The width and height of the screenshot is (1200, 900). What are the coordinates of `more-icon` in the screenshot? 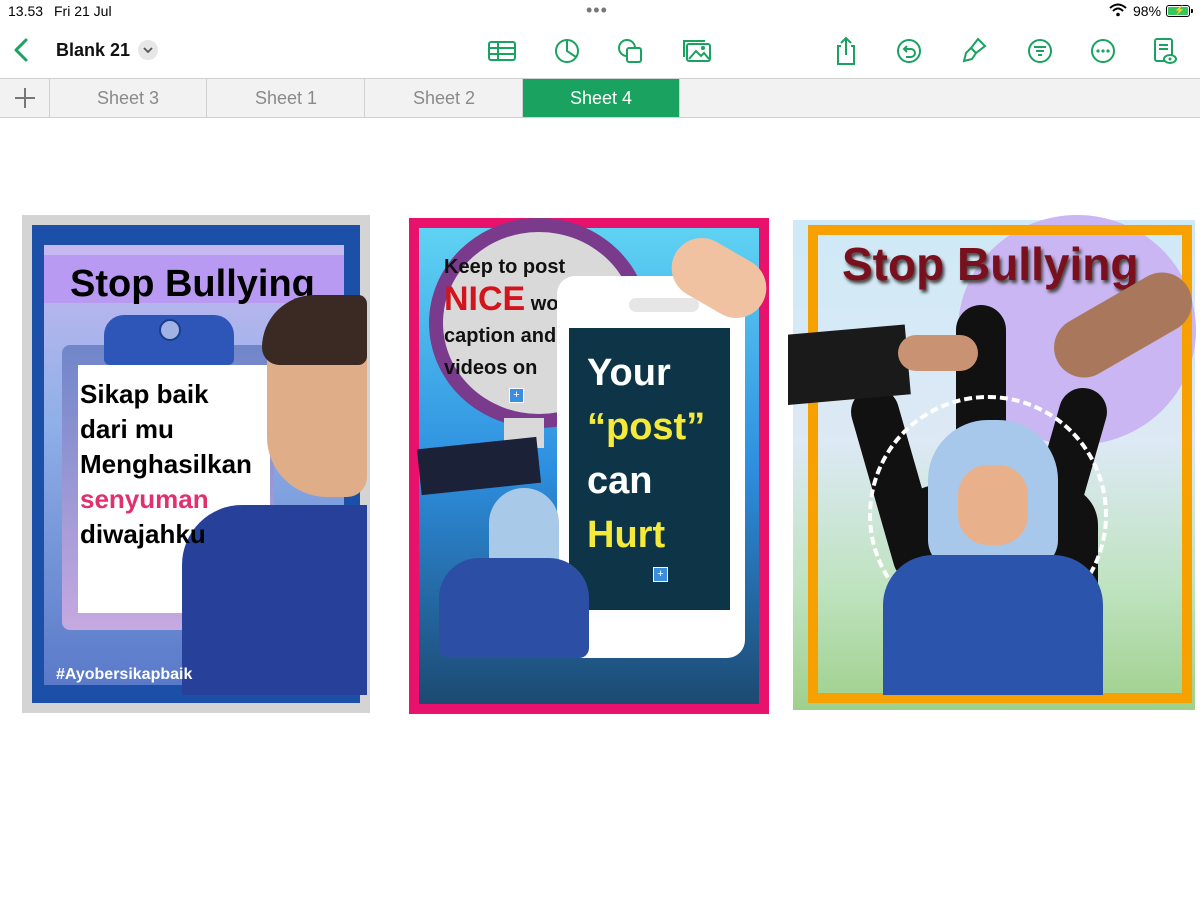 It's located at (1103, 51).